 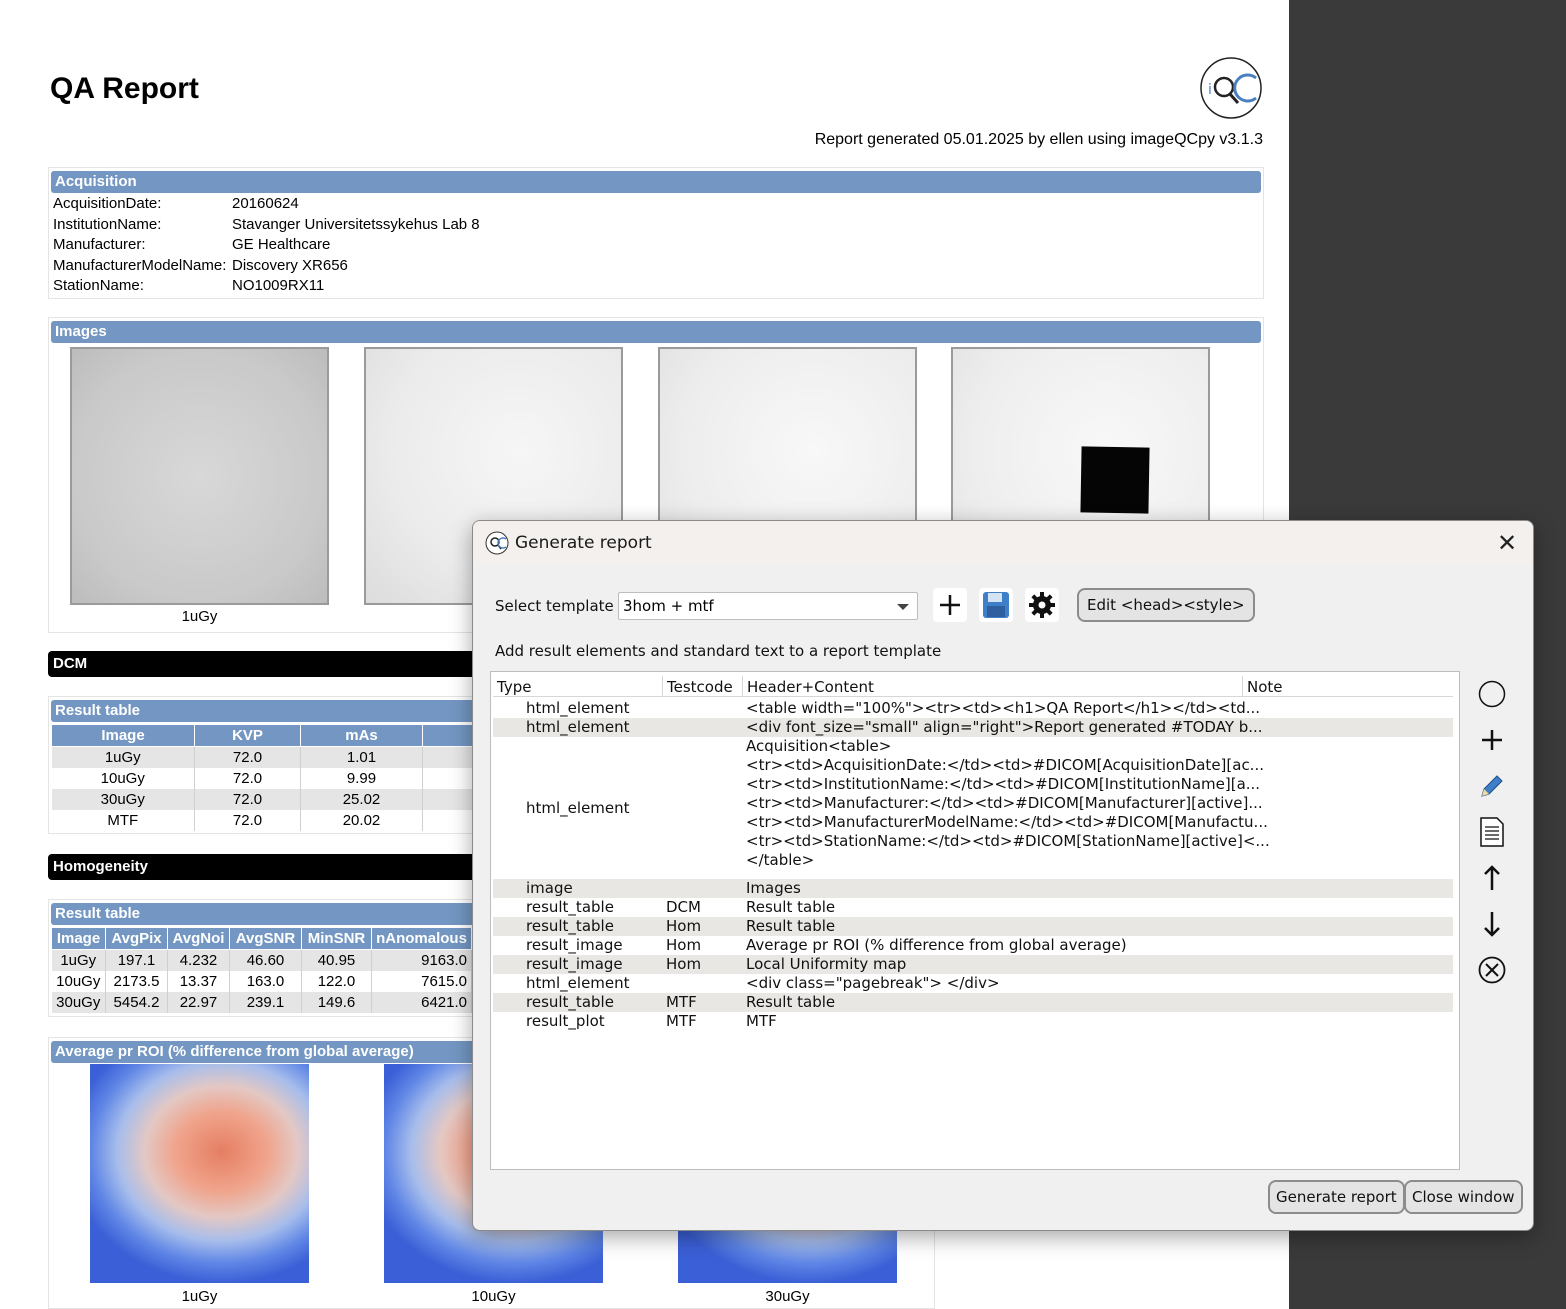 I want to click on column-header: AvgPix, so click(x=136, y=938).